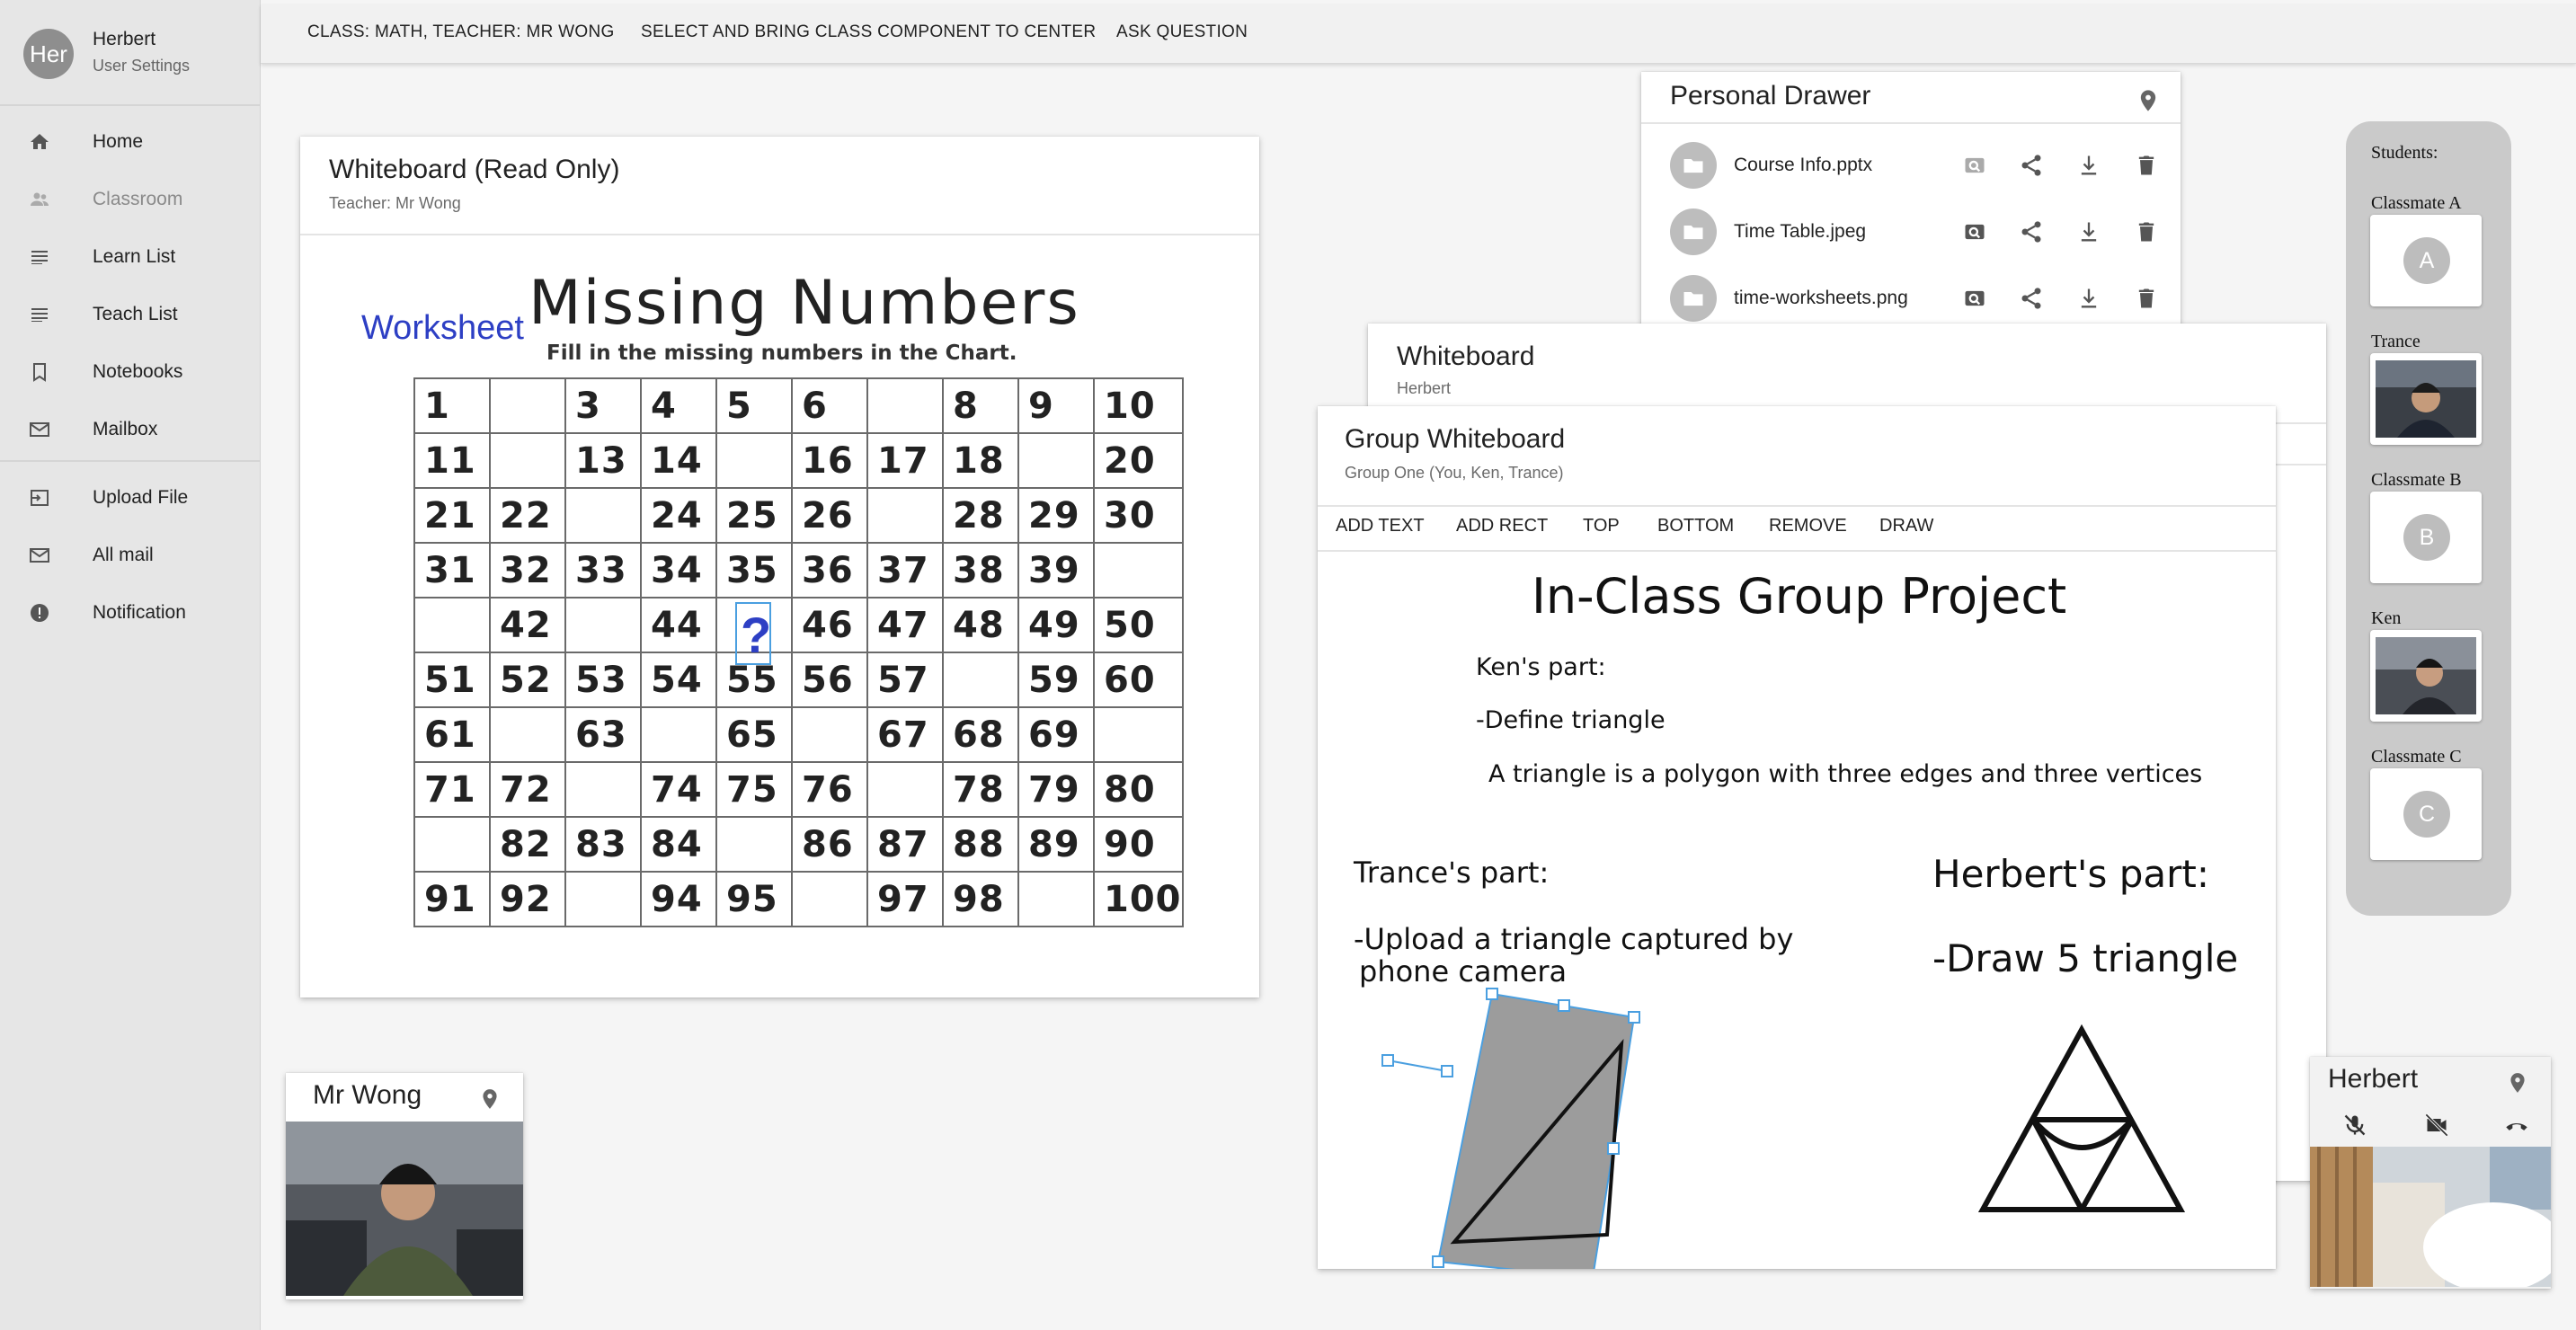 This screenshot has height=1330, width=2576. Describe the element at coordinates (141, 66) in the screenshot. I see `user-settings-link: User Settings` at that location.